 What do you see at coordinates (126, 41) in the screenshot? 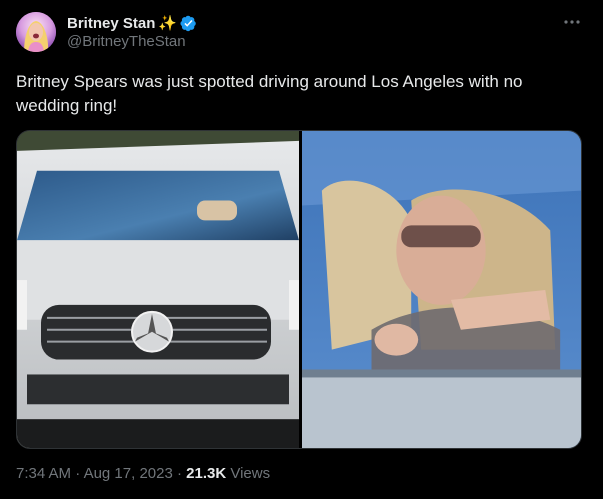
I see `author-handle: @BritneyTheStan` at bounding box center [126, 41].